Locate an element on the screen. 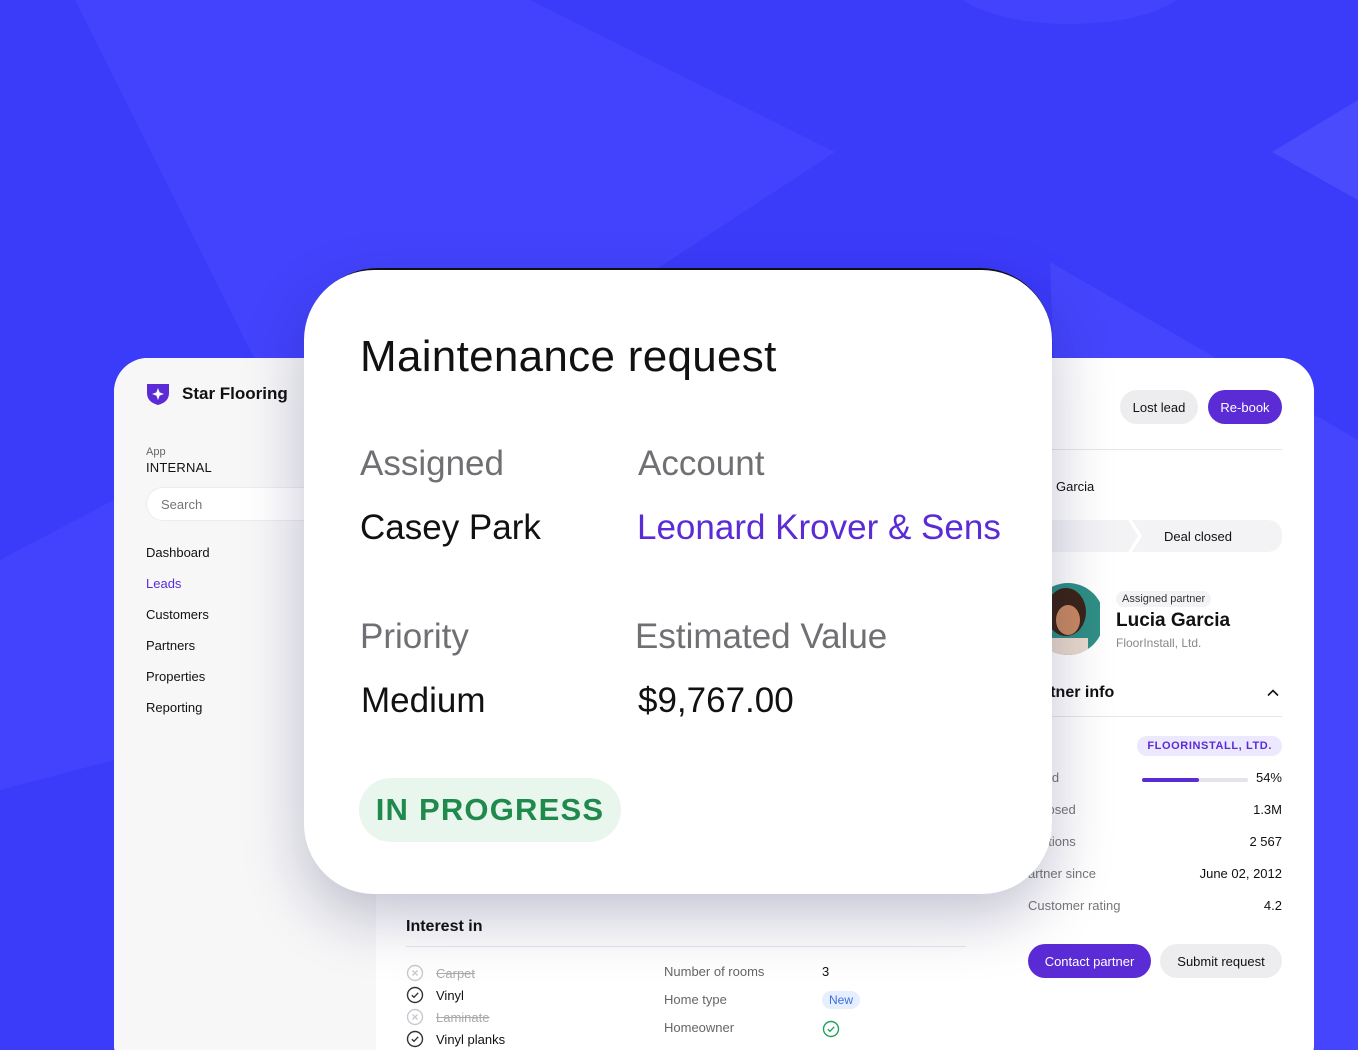 The width and height of the screenshot is (1358, 1050). stage-deal-closed: Deal closed is located at coordinates (1198, 536).